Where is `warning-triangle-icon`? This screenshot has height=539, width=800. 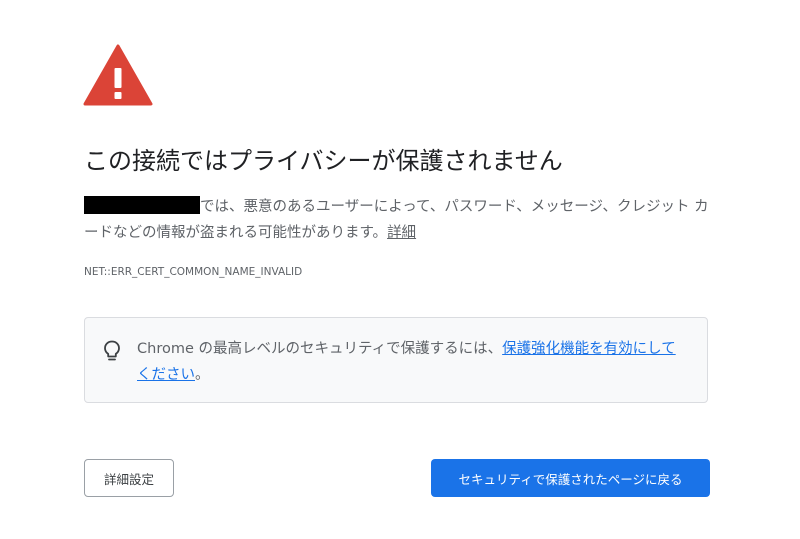 warning-triangle-icon is located at coordinates (118, 75).